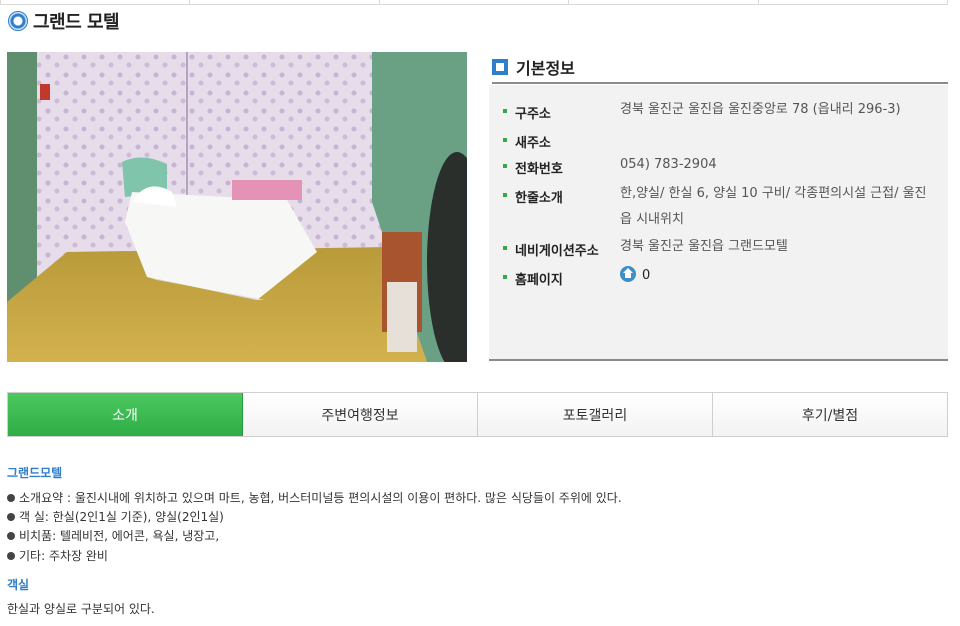 This screenshot has width=960, height=626. What do you see at coordinates (561, 250) in the screenshot?
I see `info-label: 네비게이션주소` at bounding box center [561, 250].